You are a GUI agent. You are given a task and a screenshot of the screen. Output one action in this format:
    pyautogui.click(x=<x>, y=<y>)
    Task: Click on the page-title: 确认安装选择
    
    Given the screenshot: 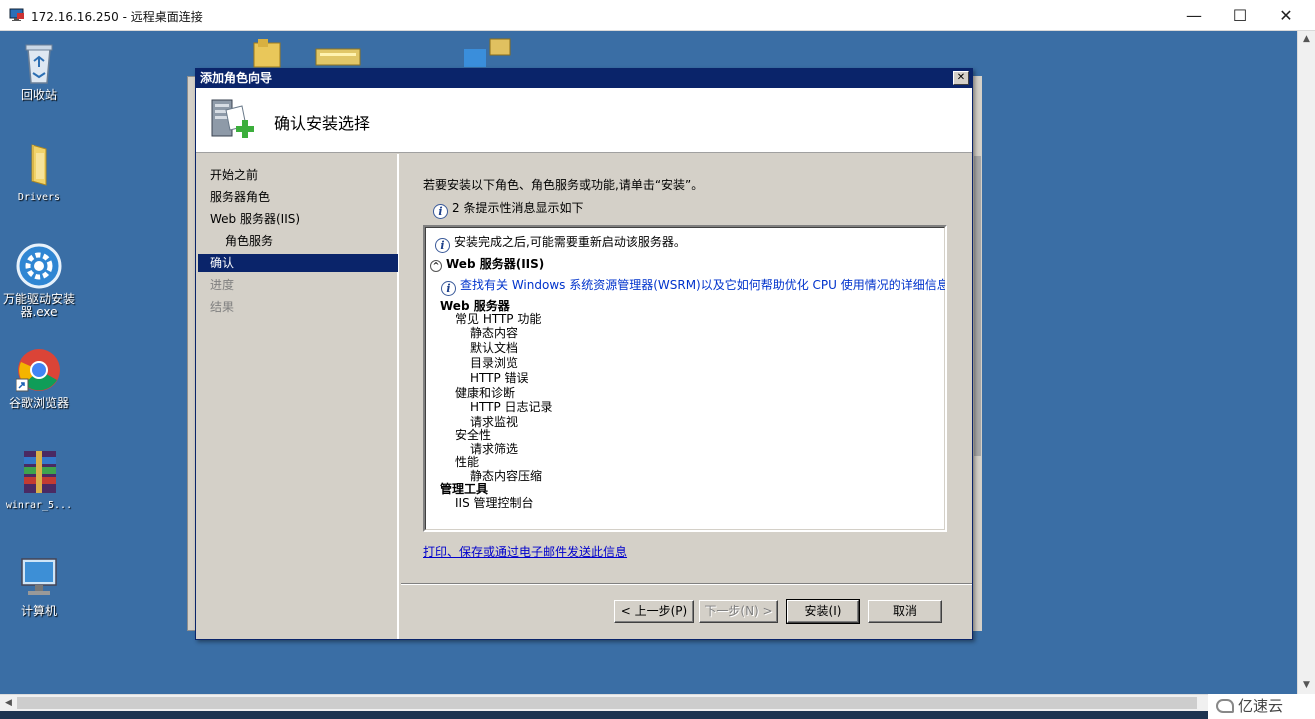 What is the action you would take?
    pyautogui.click(x=322, y=123)
    